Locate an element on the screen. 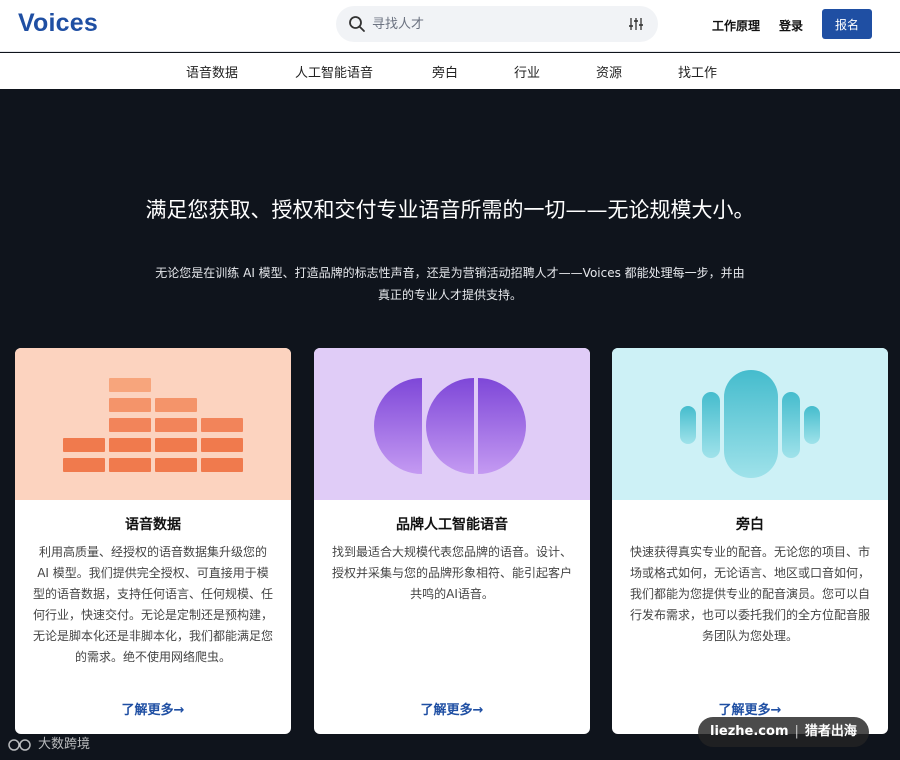 Image resolution: width=900 pixels, height=760 pixels. nav-item-resources: 资源 is located at coordinates (609, 71).